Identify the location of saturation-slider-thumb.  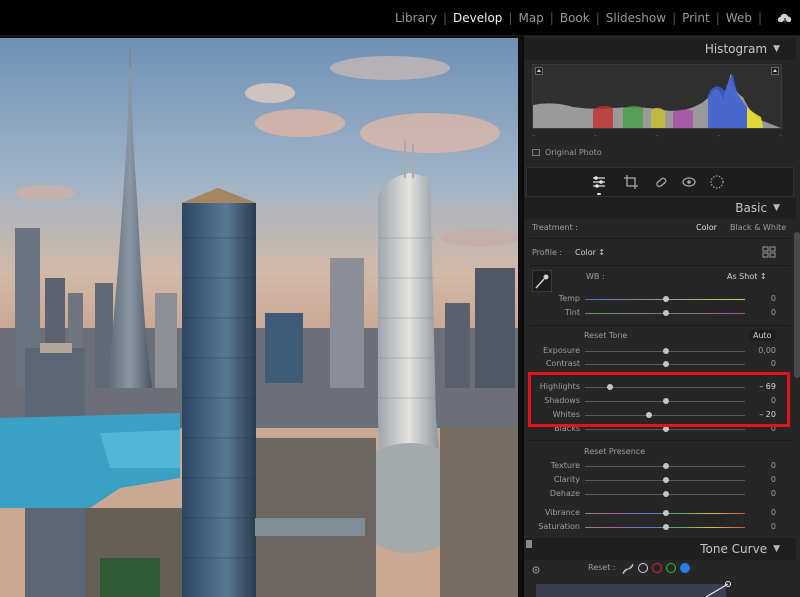
(666, 527).